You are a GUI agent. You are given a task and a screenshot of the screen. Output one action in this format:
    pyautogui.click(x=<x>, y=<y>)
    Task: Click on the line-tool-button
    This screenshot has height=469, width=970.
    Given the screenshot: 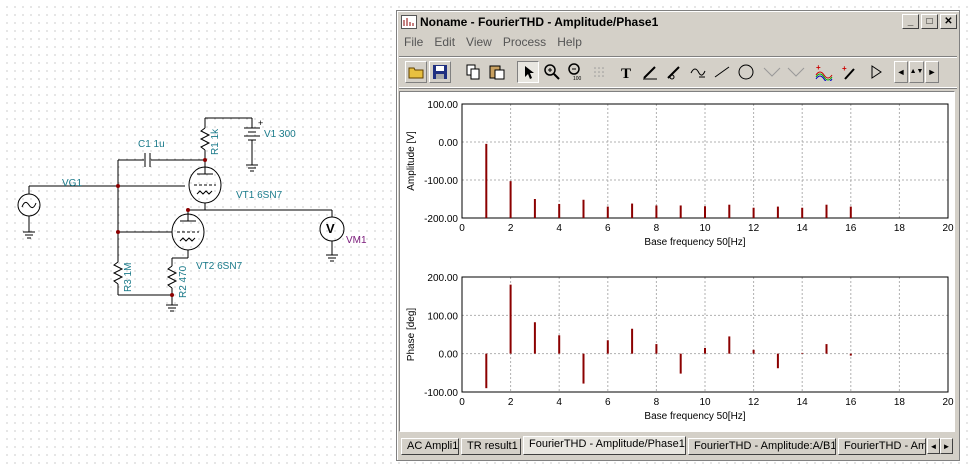 What is the action you would take?
    pyautogui.click(x=722, y=72)
    